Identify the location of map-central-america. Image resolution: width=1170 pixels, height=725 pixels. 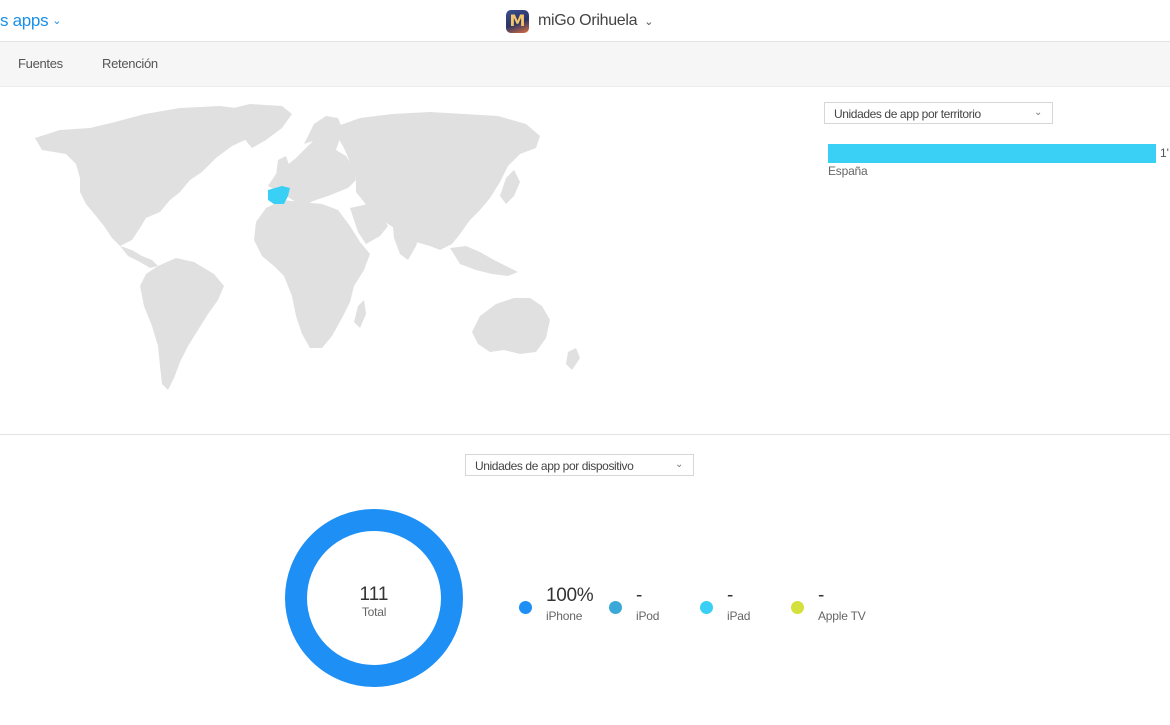
(139, 257).